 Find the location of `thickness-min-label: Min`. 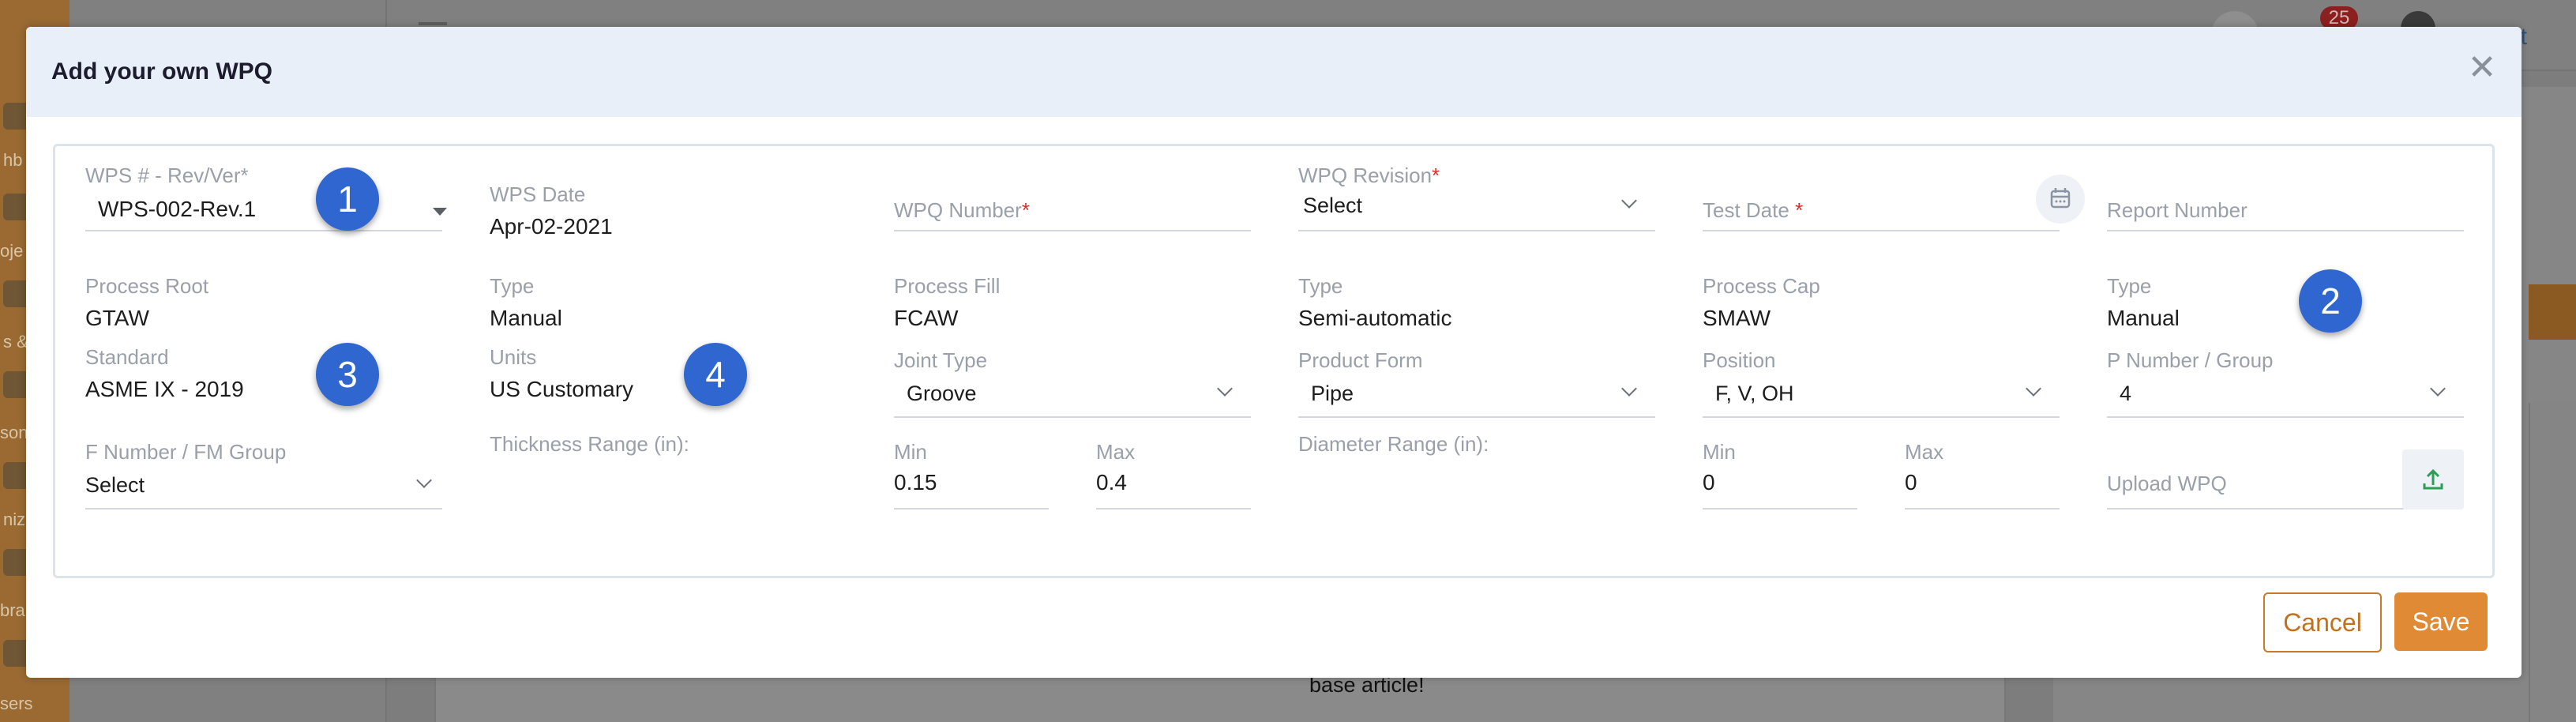

thickness-min-label: Min is located at coordinates (910, 452).